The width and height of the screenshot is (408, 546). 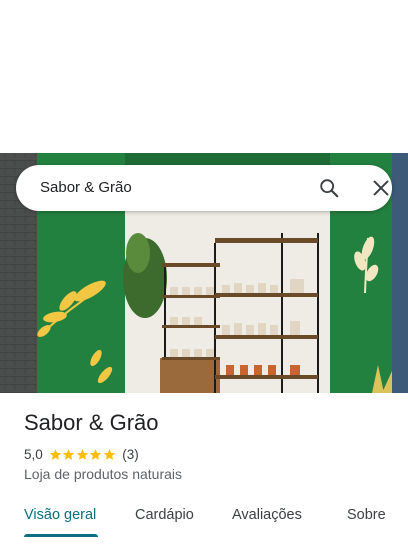 I want to click on tab-about: Sobre, so click(x=366, y=515).